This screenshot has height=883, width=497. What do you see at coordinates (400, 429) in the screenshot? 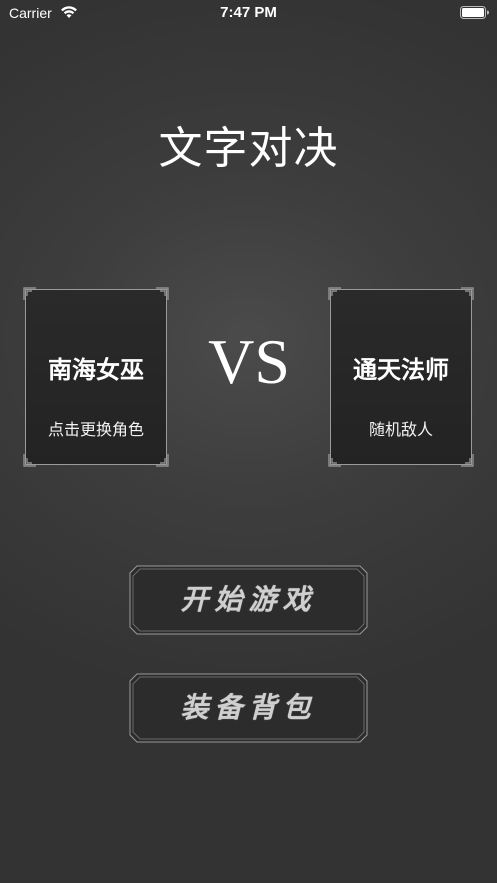
I see `random-enemy-label: 随机敌人` at bounding box center [400, 429].